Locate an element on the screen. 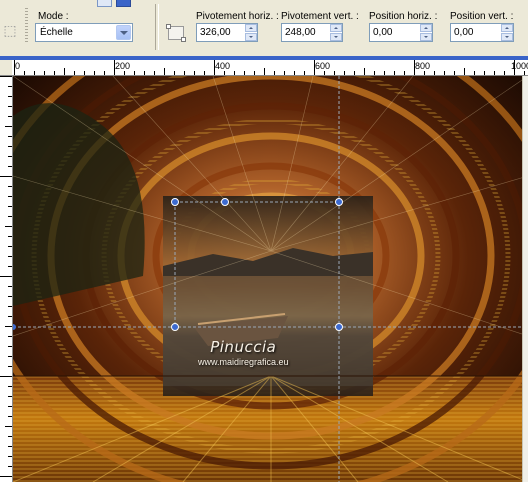  preset-active-icon is located at coordinates (123, 3).